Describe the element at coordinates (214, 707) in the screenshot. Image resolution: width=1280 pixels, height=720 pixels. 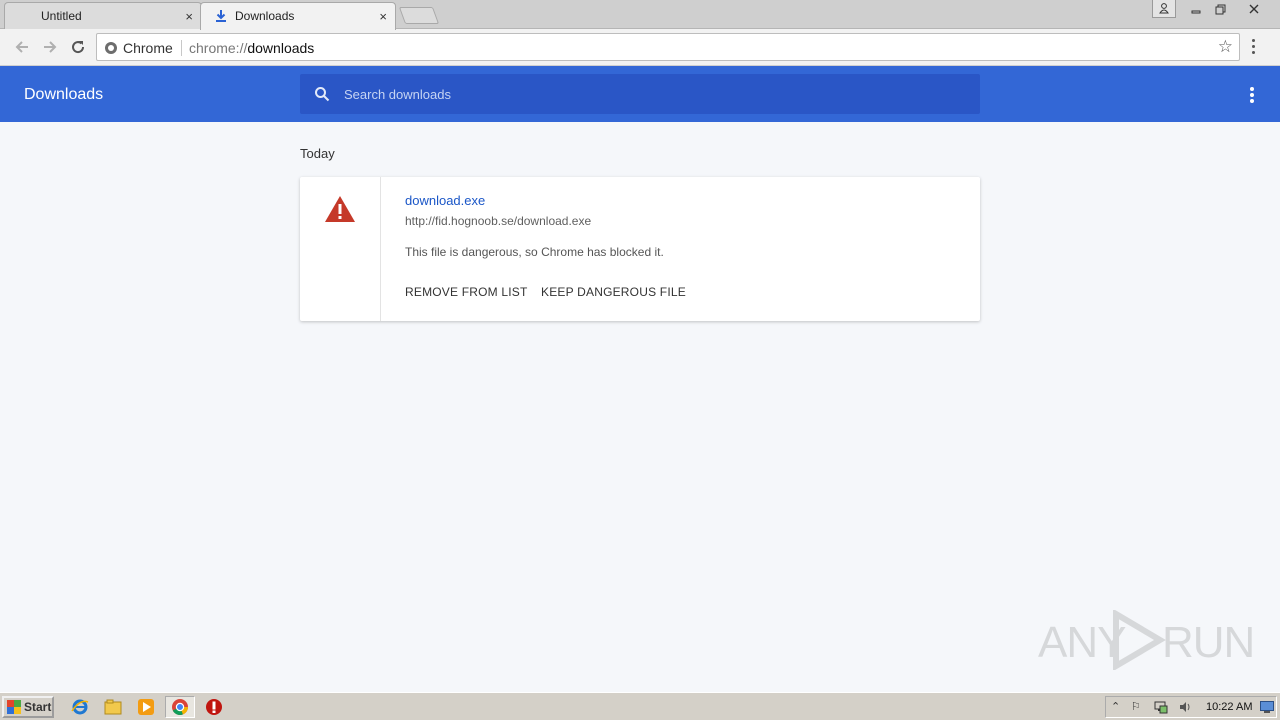
I see `stop-icon` at that location.